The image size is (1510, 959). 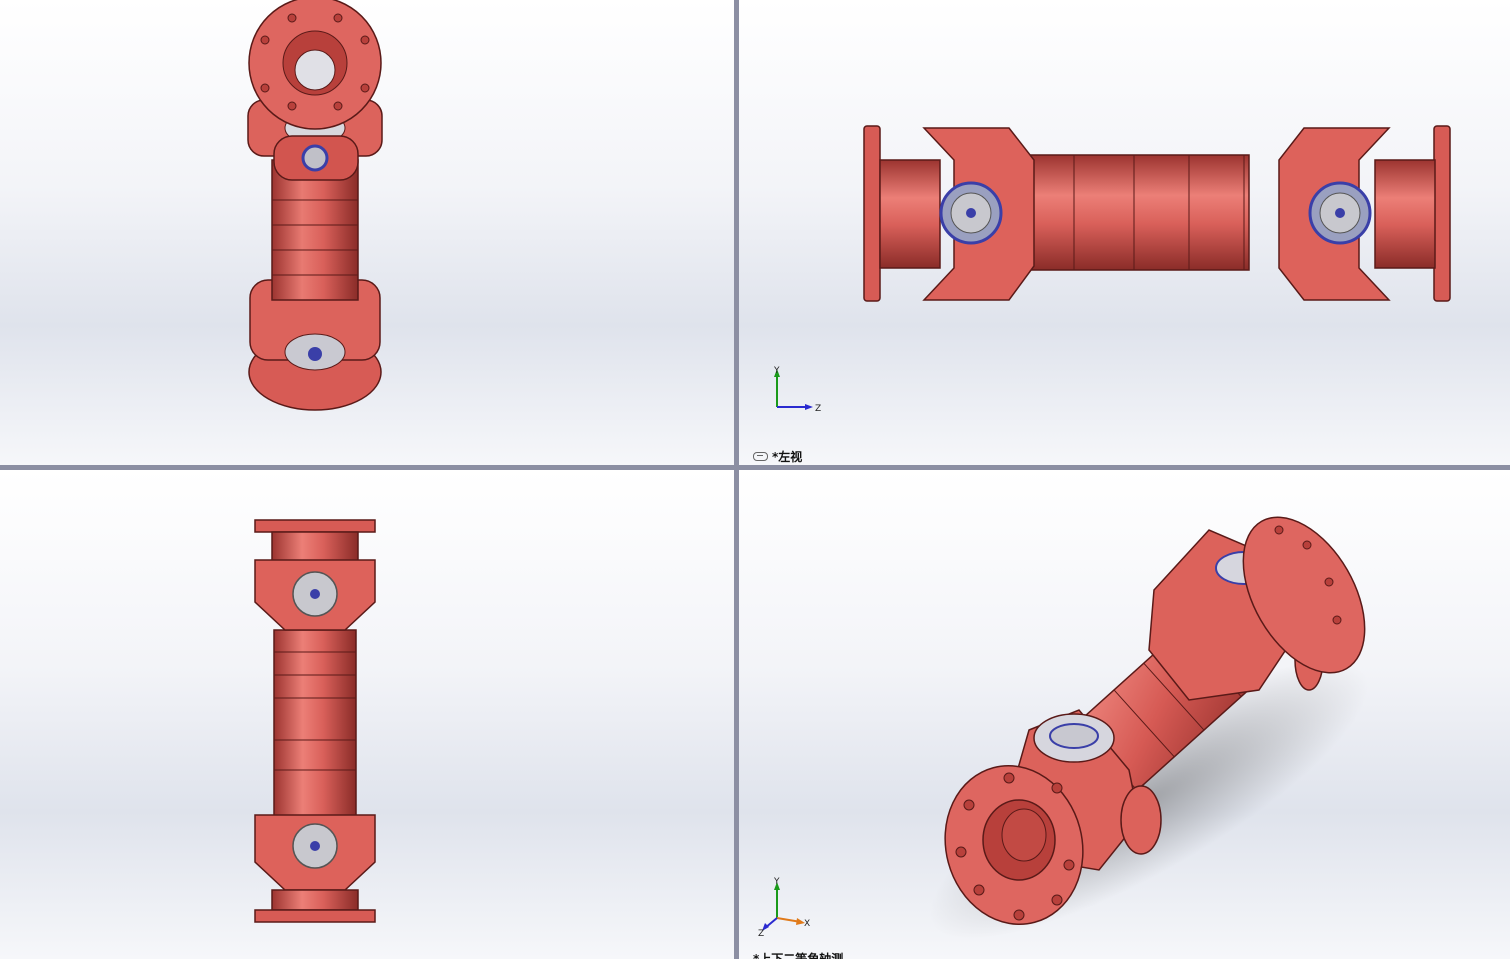 What do you see at coordinates (784, 907) in the screenshot?
I see `axis-triad-icon: Y X Z` at bounding box center [784, 907].